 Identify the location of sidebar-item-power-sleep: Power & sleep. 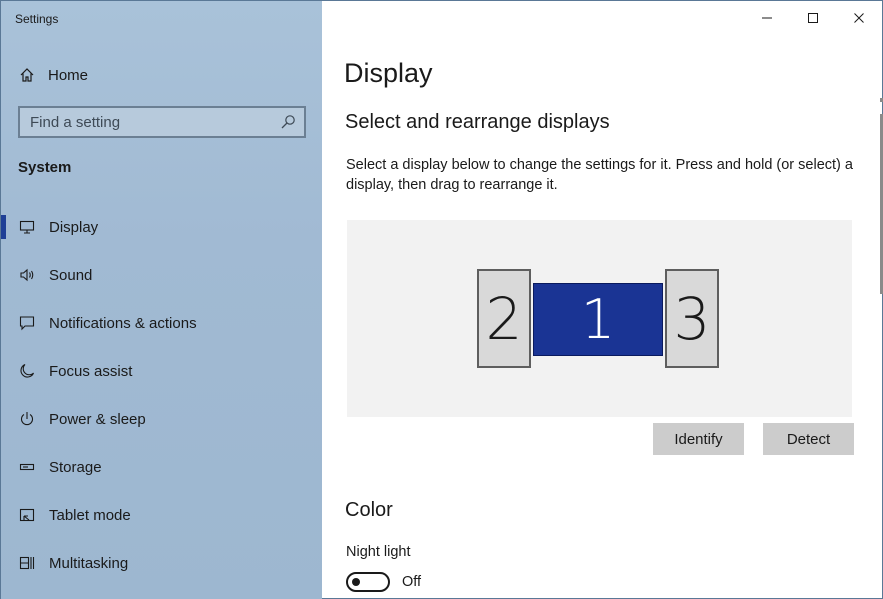
(161, 419).